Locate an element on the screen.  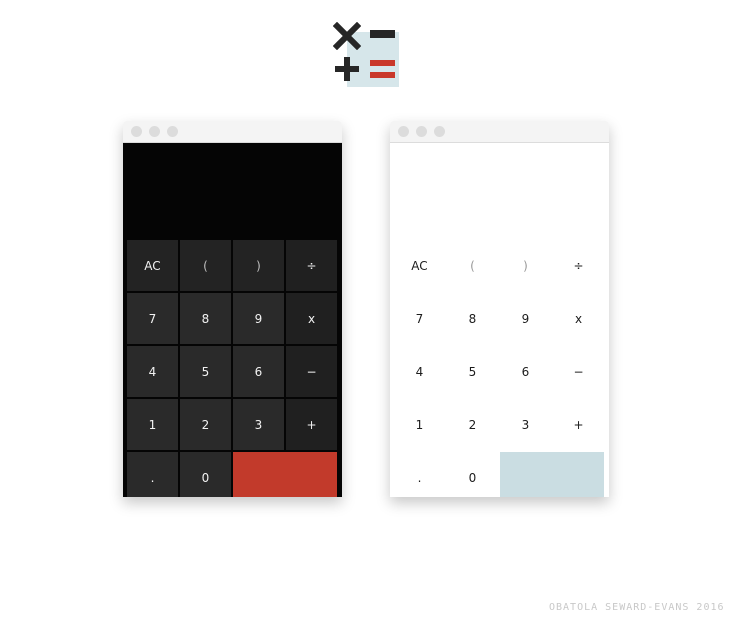
app-logo is located at coordinates (367, 55).